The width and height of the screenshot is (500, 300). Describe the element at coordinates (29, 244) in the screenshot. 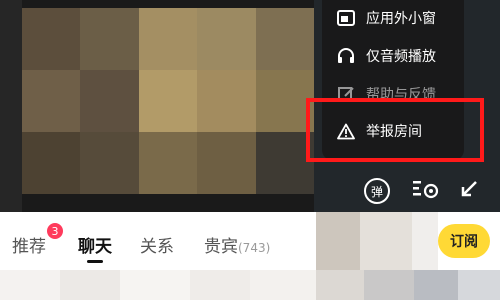

I see `tab-recommend: 推荐` at that location.